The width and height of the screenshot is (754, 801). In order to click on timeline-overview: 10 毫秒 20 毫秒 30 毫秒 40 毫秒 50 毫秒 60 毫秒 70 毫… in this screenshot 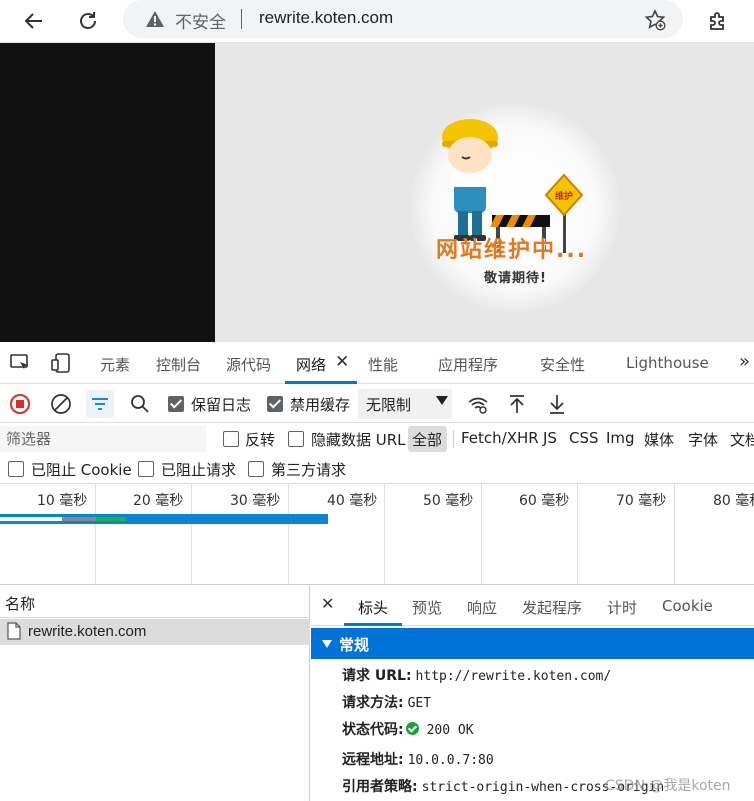, I will do `click(377, 534)`.